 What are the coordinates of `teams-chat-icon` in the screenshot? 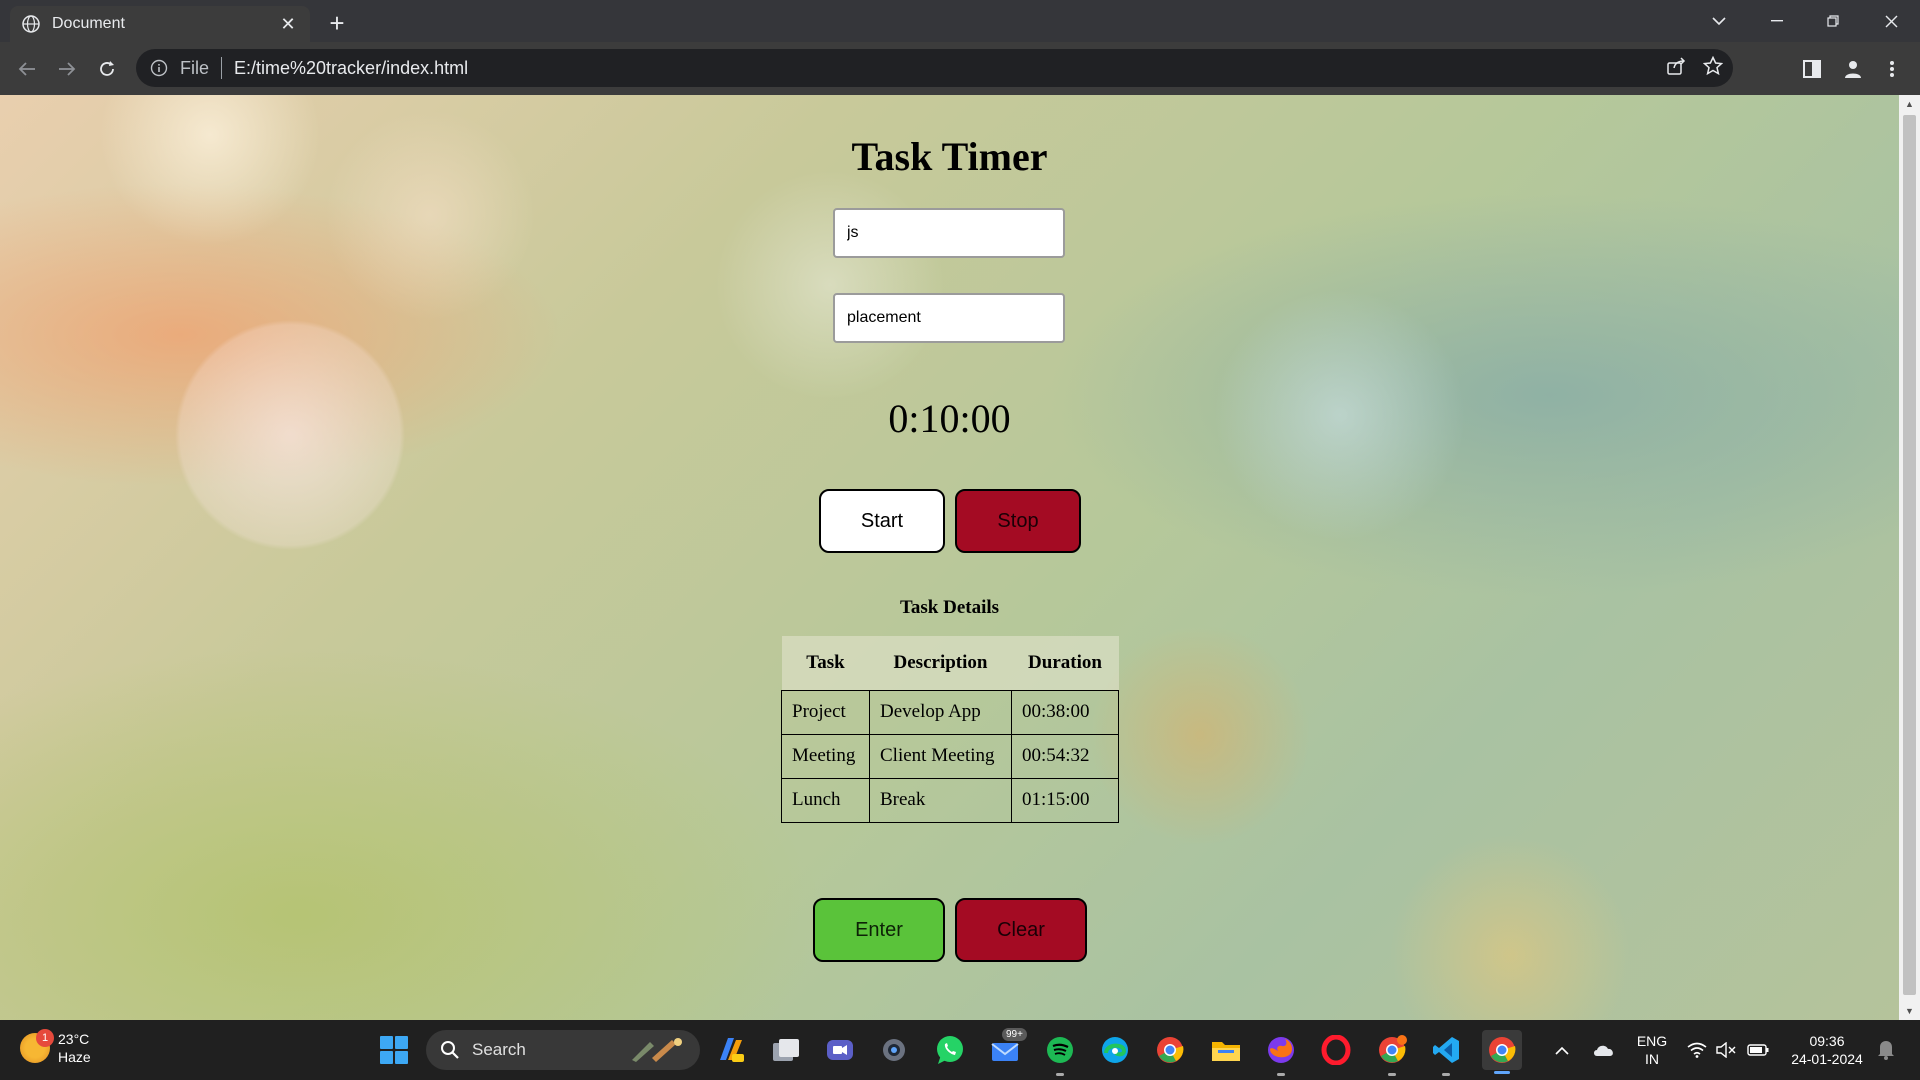 It's located at (840, 1050).